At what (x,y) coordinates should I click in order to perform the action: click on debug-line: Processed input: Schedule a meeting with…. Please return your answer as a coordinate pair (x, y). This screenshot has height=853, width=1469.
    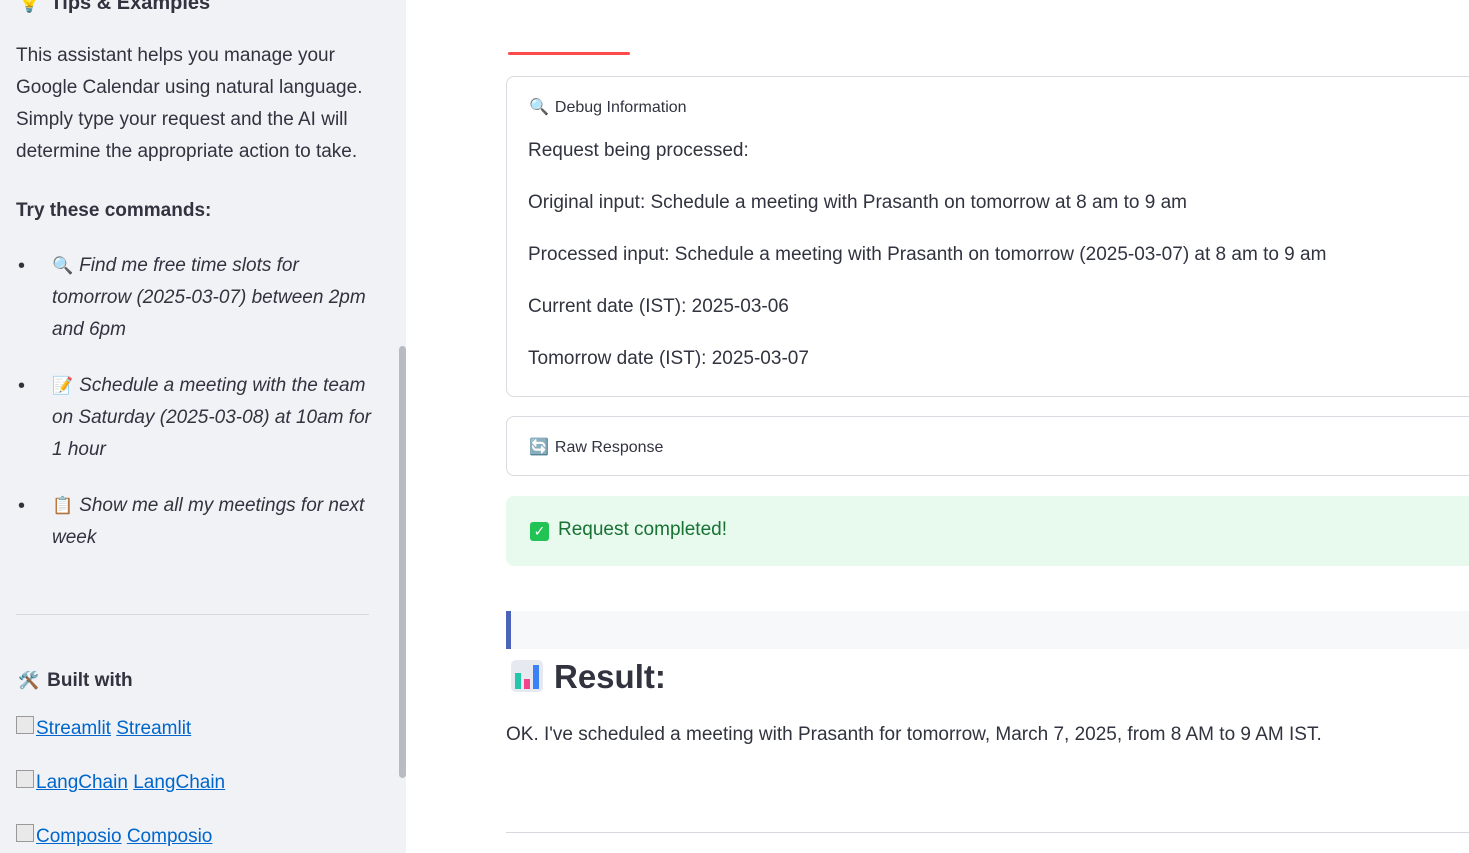
    Looking at the image, I should click on (927, 254).